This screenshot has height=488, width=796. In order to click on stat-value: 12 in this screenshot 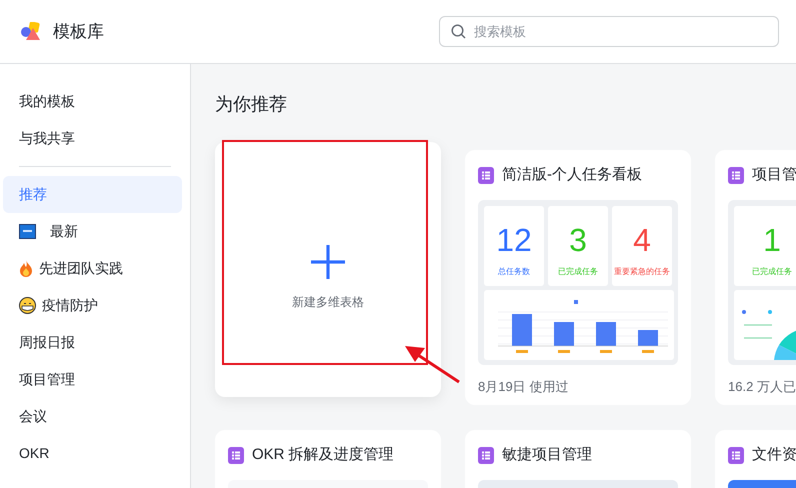, I will do `click(514, 240)`.